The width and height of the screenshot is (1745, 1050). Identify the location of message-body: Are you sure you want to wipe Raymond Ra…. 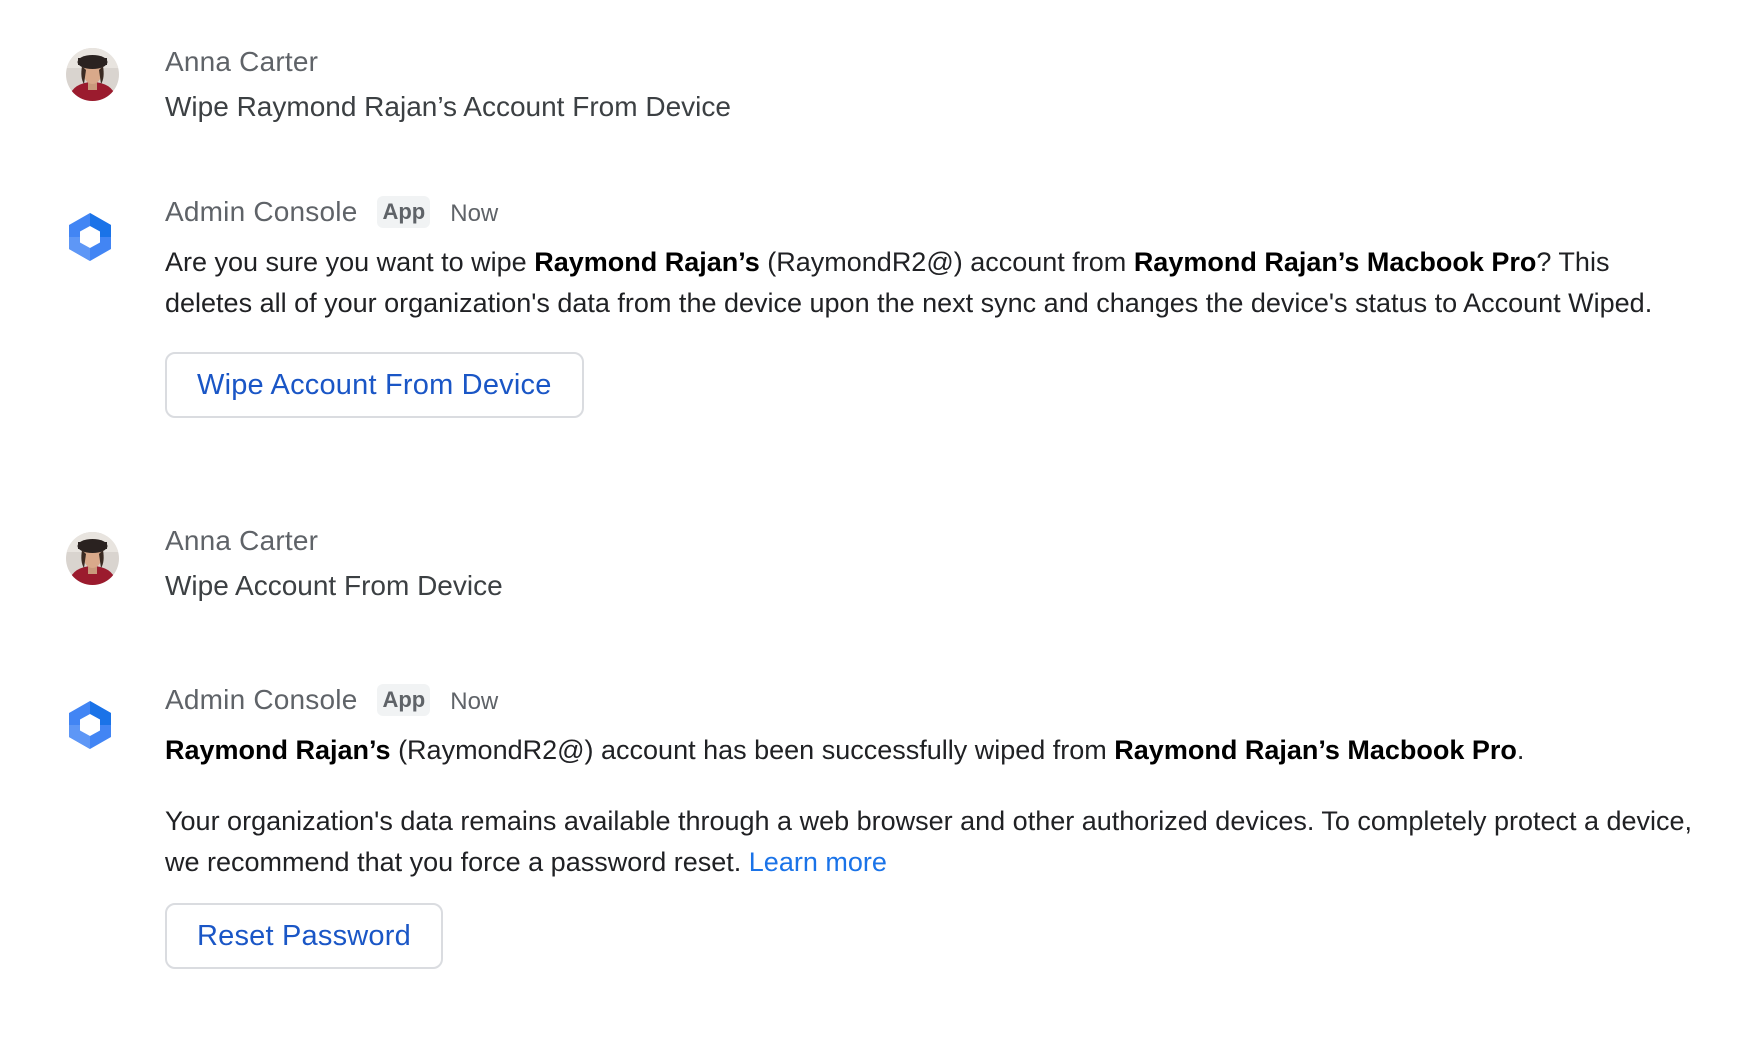
(915, 283).